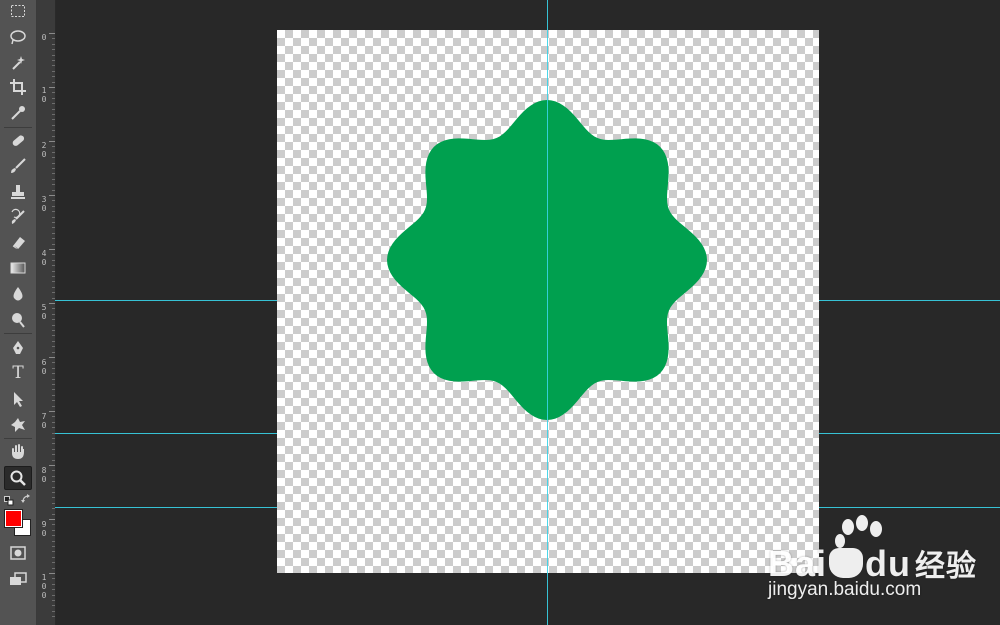  Describe the element at coordinates (18, 425) in the screenshot. I see `custom-shape-icon` at that location.